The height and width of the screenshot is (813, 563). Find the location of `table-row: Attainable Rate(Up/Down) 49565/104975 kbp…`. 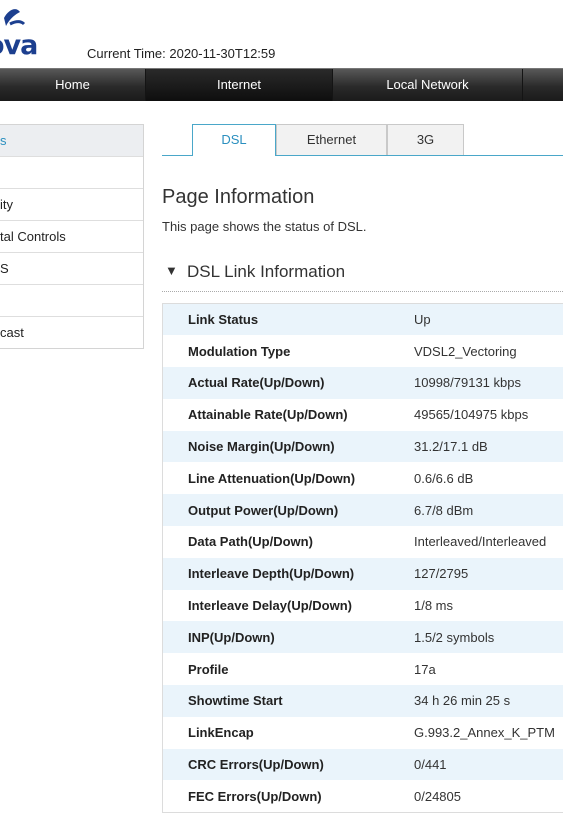

table-row: Attainable Rate(Up/Down) 49565/104975 kbp… is located at coordinates (362, 414).